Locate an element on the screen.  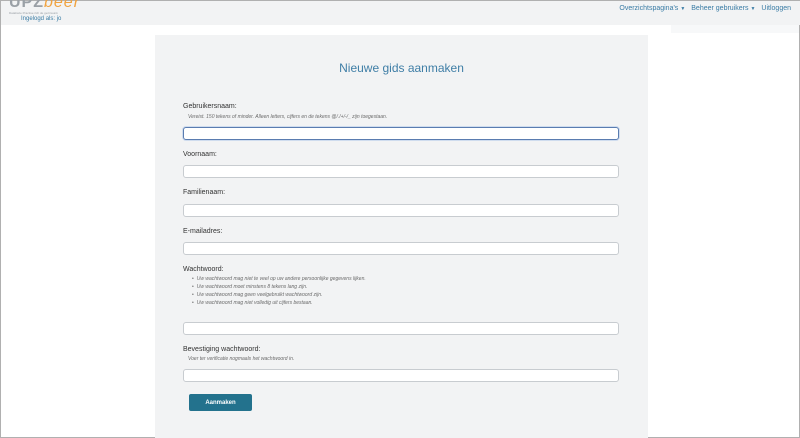
nav-manage-users-dropdown: Beheer gebruikers ▼ is located at coordinates (723, 8).